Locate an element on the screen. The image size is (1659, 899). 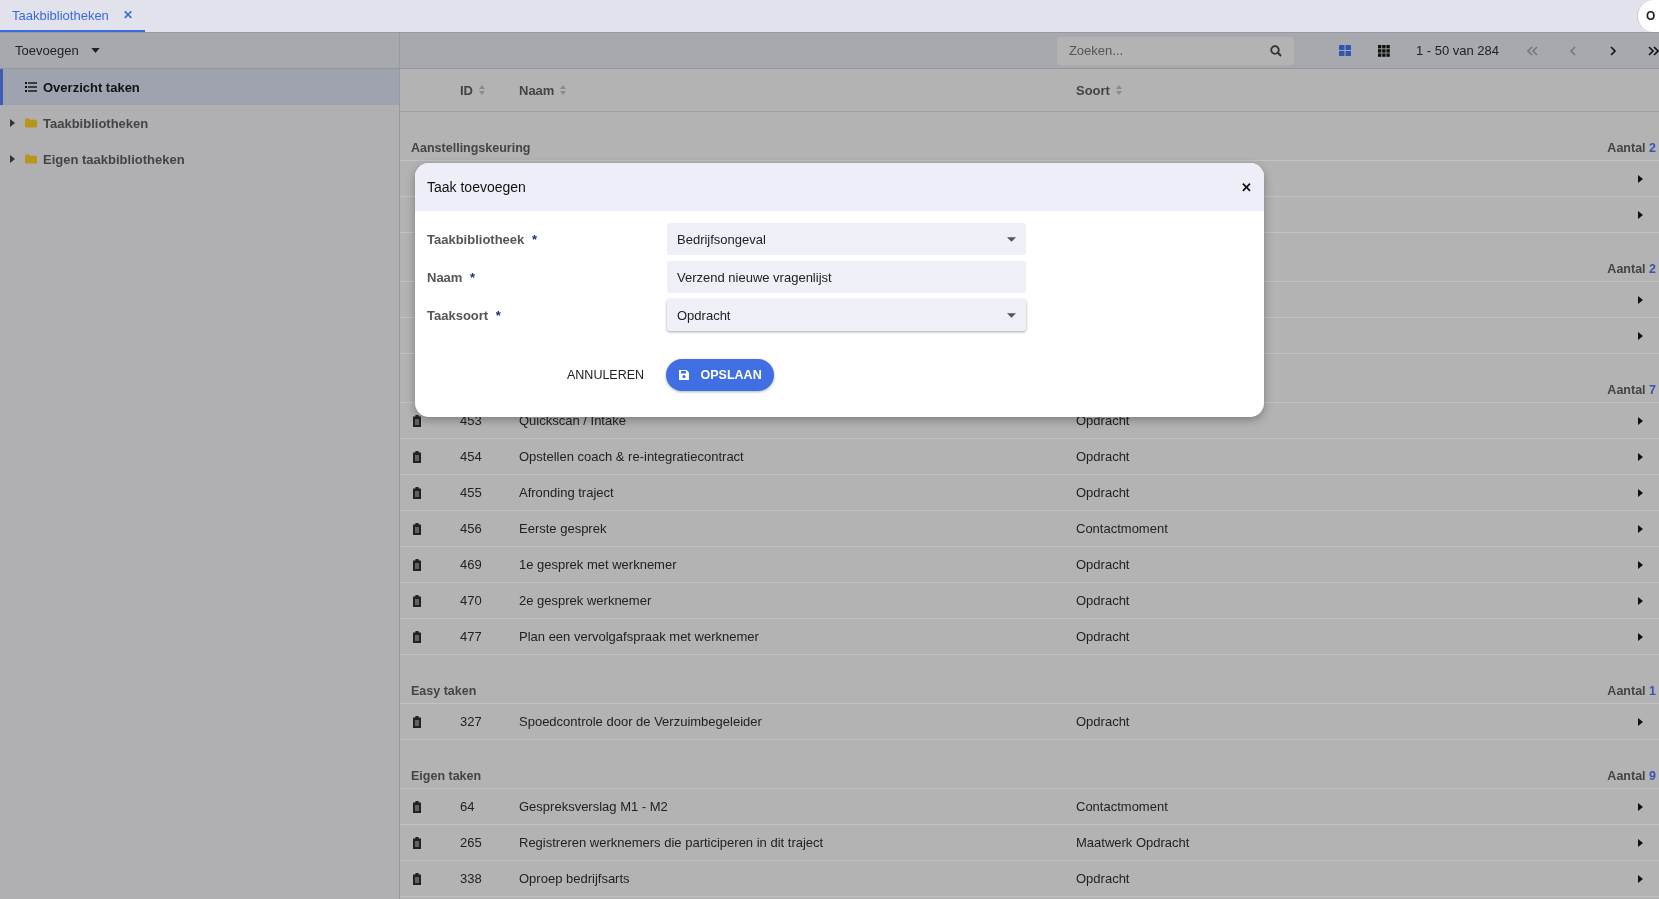
field-label: Taakbibliotheek * is located at coordinates (482, 239).